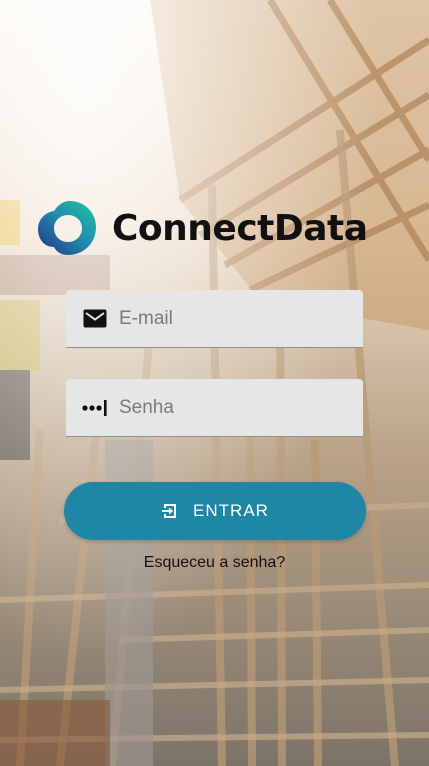 This screenshot has height=766, width=429. What do you see at coordinates (67, 228) in the screenshot?
I see `connectdata-logo-icon` at bounding box center [67, 228].